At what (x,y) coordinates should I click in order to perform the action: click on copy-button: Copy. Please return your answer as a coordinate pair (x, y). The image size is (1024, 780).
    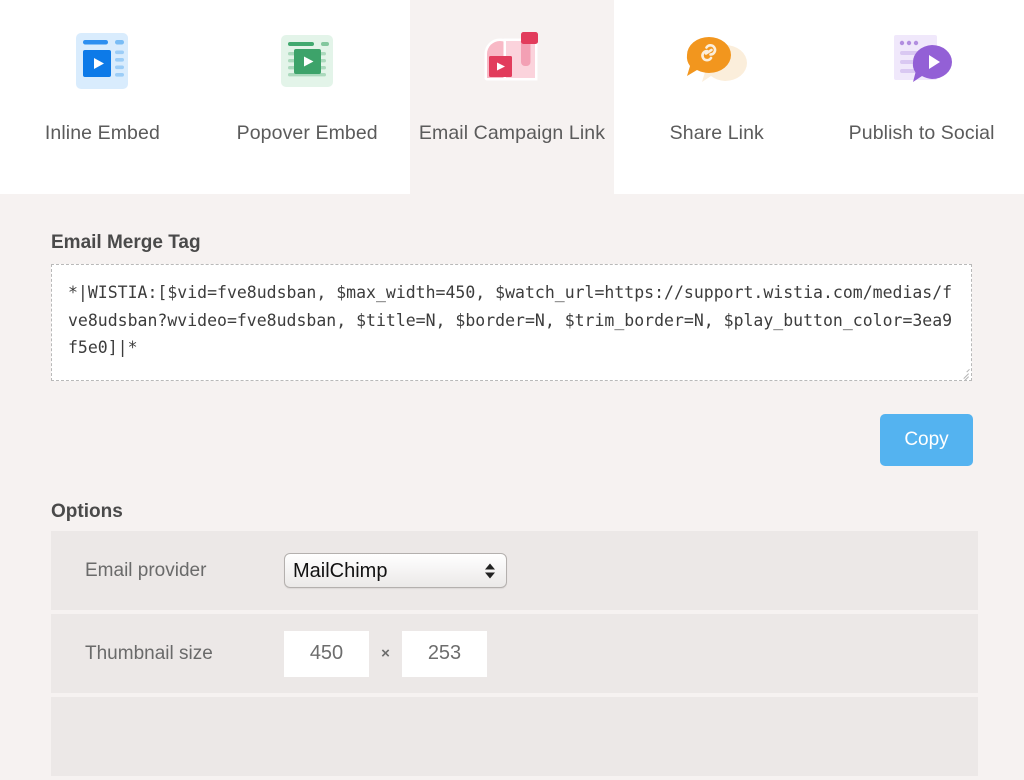
    Looking at the image, I should click on (926, 440).